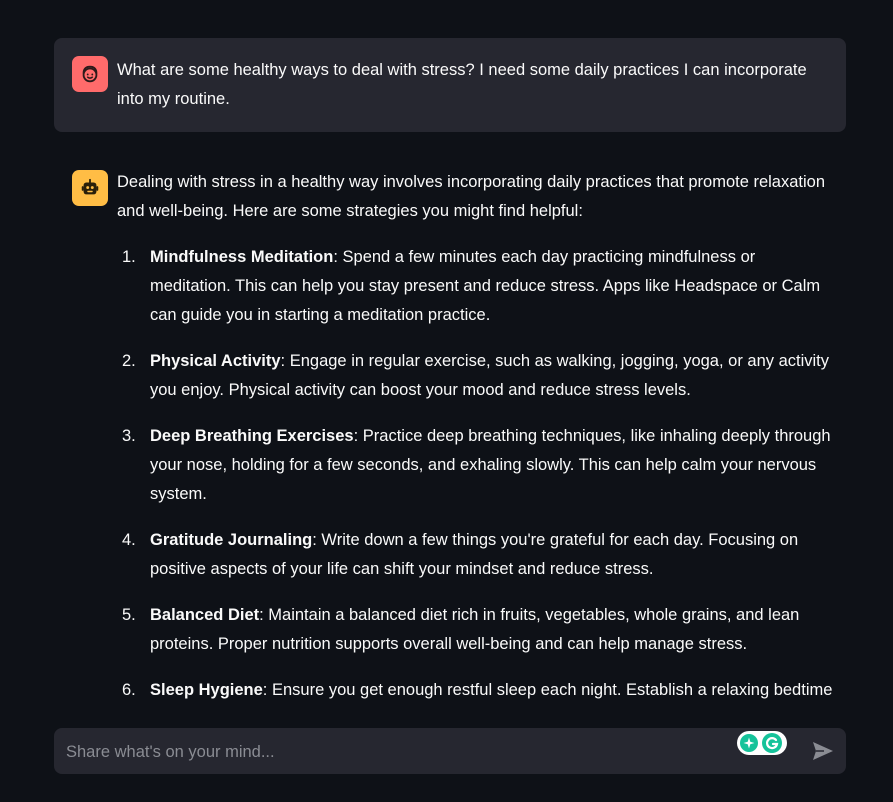  What do you see at coordinates (215, 361) in the screenshot?
I see `list-item-title: Physical Activity` at bounding box center [215, 361].